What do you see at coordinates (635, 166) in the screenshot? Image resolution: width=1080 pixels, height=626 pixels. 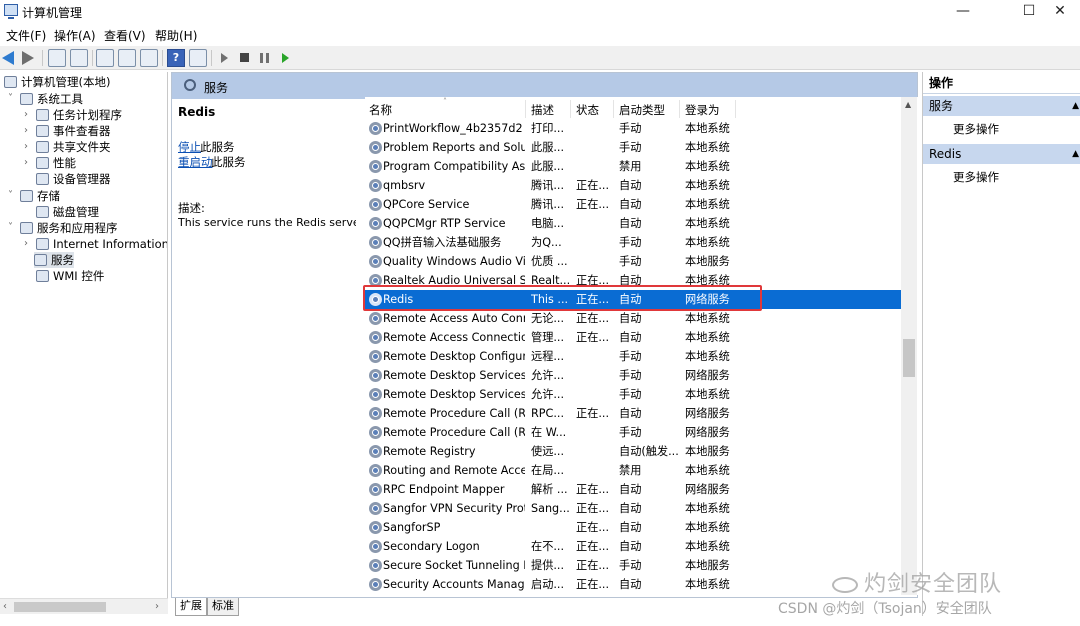 I see `table-row: Program Compatibility Assi... 此服... 禁用 本地系统` at bounding box center [635, 166].